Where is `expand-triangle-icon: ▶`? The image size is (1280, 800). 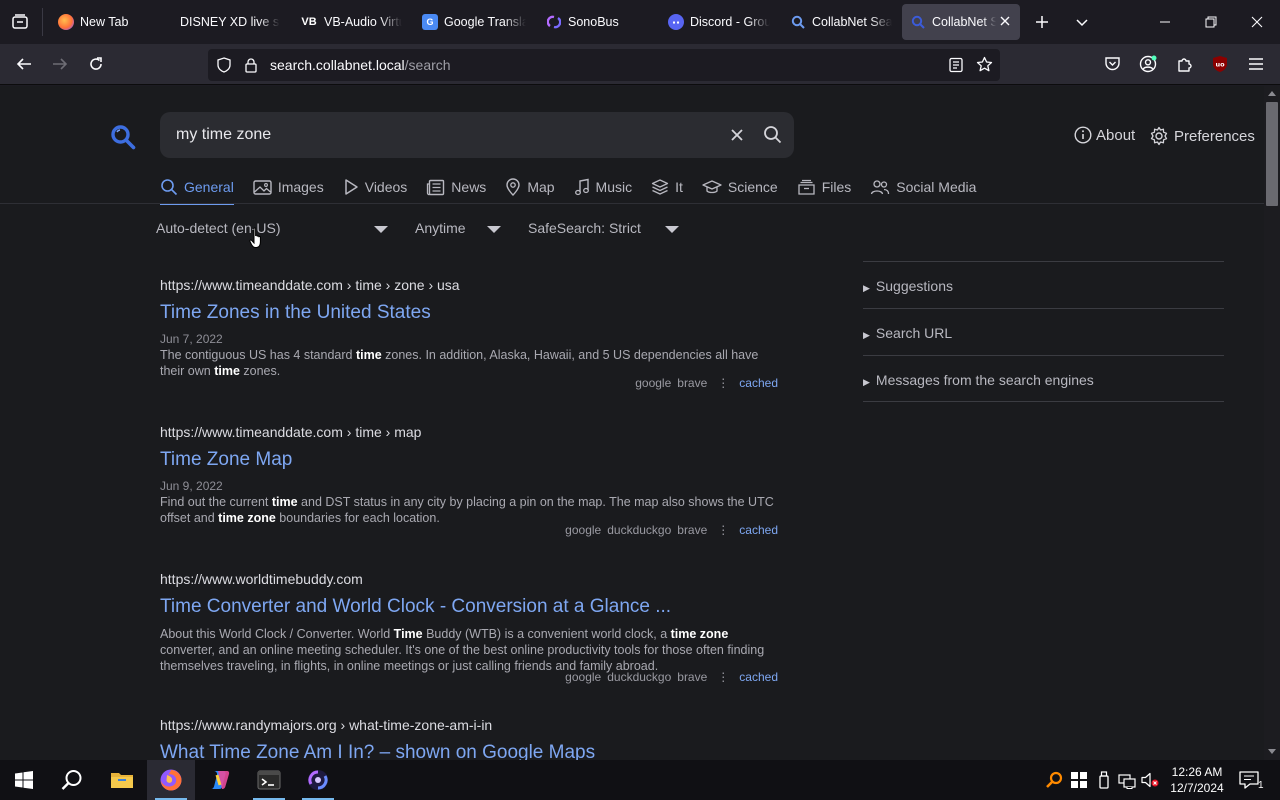 expand-triangle-icon: ▶ is located at coordinates (866, 335).